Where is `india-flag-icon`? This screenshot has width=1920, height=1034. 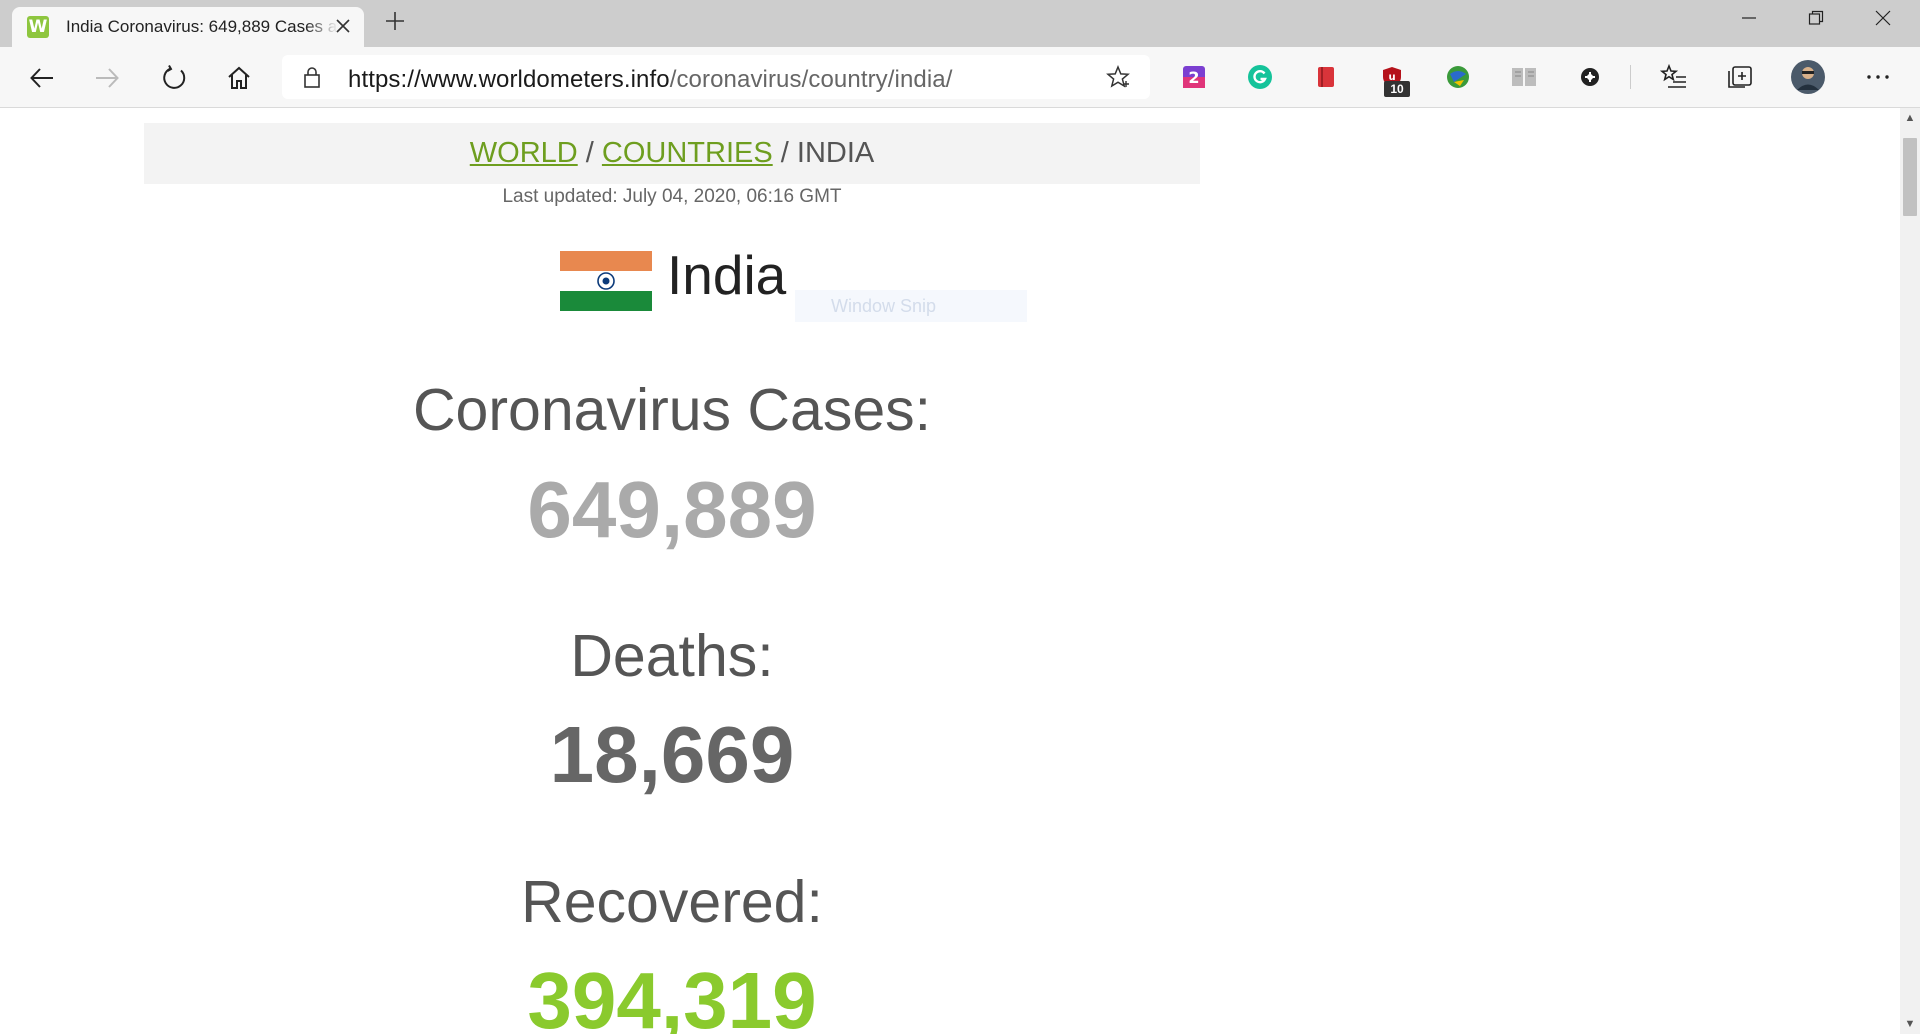 india-flag-icon is located at coordinates (606, 281).